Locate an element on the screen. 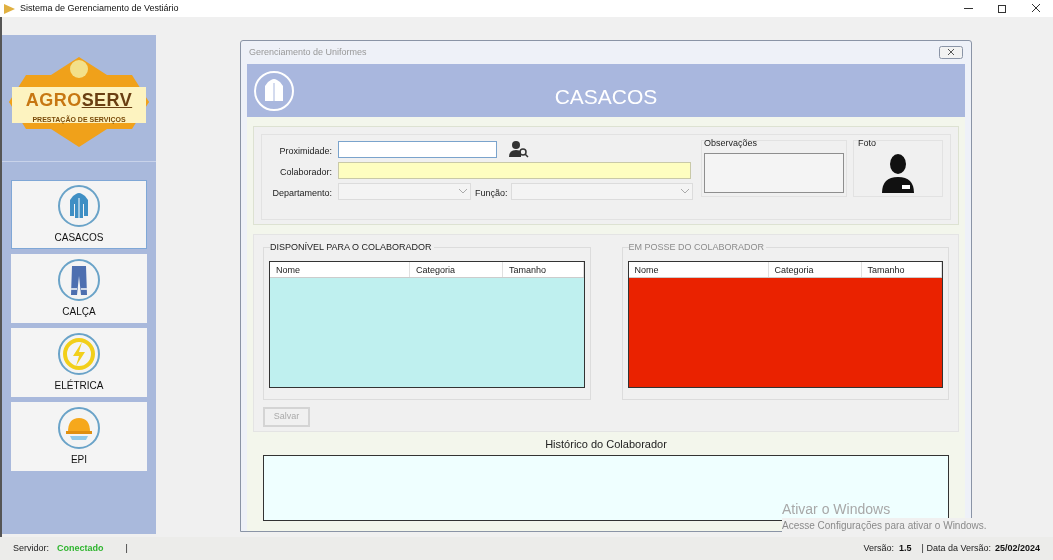 The height and width of the screenshot is (560, 1053). version-date: 25/02/2024 is located at coordinates (1017, 548).